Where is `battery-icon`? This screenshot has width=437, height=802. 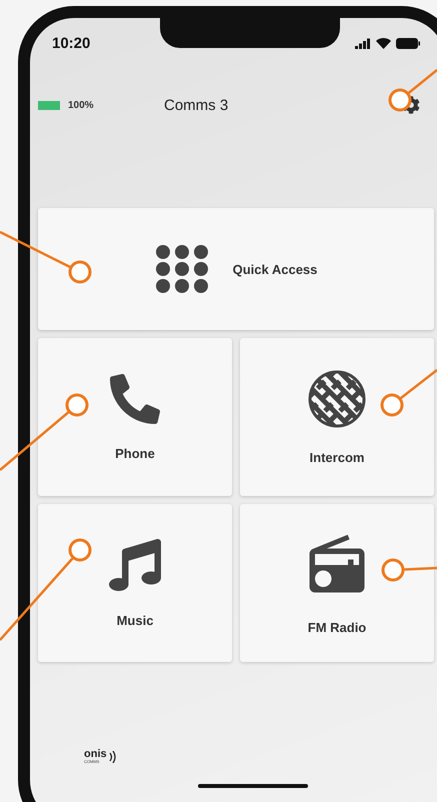
battery-icon is located at coordinates (408, 43).